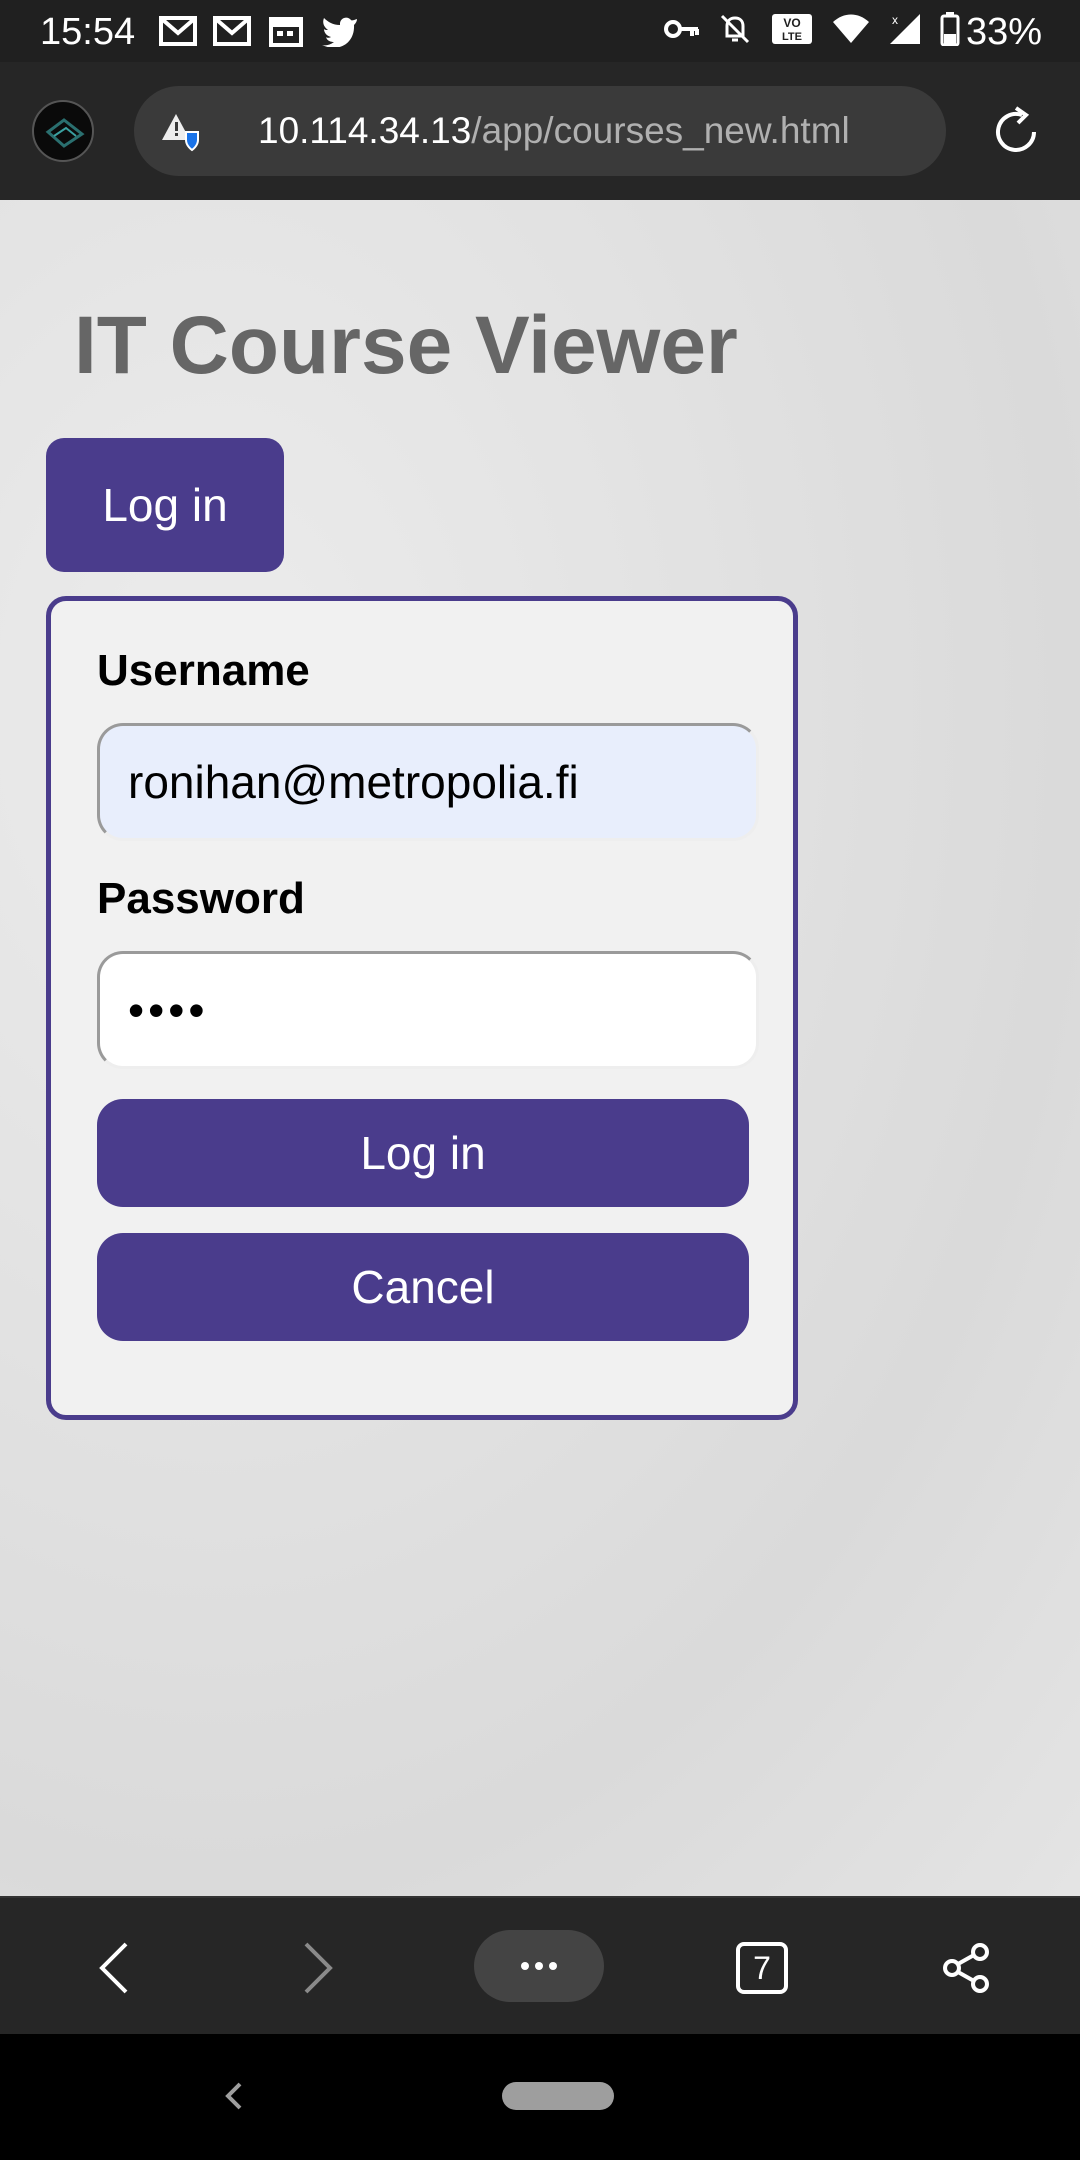  Describe the element at coordinates (63, 131) in the screenshot. I see `site-logo-icon` at that location.